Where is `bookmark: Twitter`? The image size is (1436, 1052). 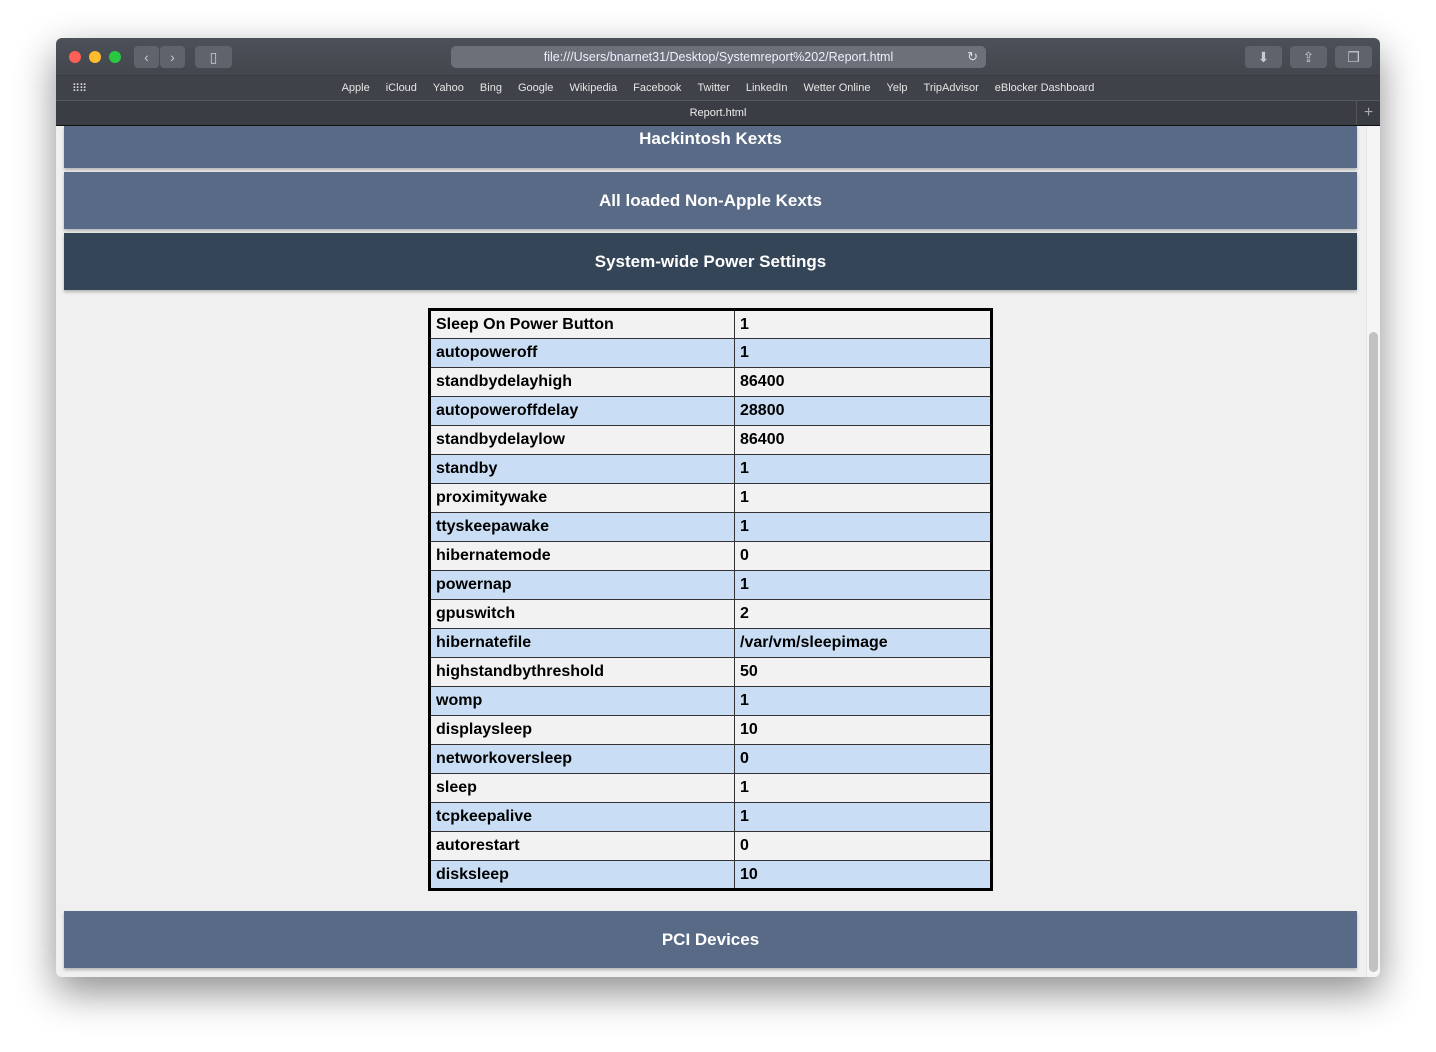 bookmark: Twitter is located at coordinates (713, 88).